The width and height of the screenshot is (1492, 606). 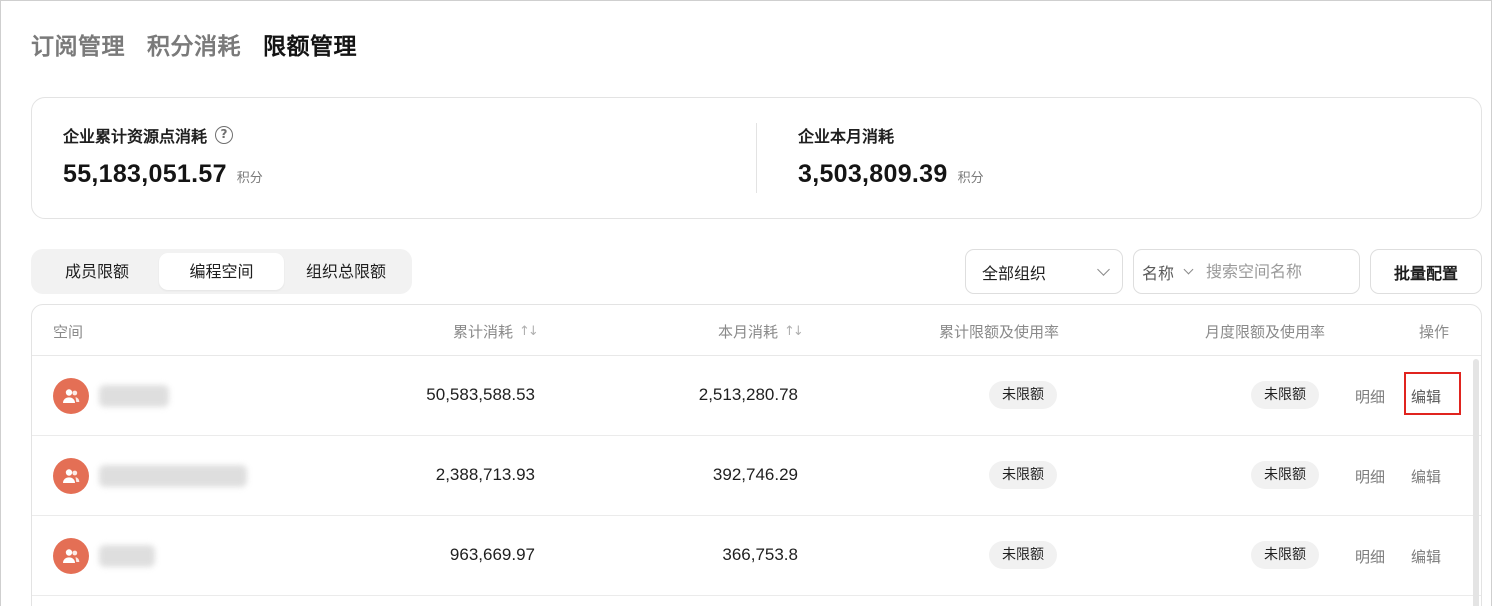 What do you see at coordinates (873, 174) in the screenshot?
I see `monthly-consumption-value: 3,503,809.39` at bounding box center [873, 174].